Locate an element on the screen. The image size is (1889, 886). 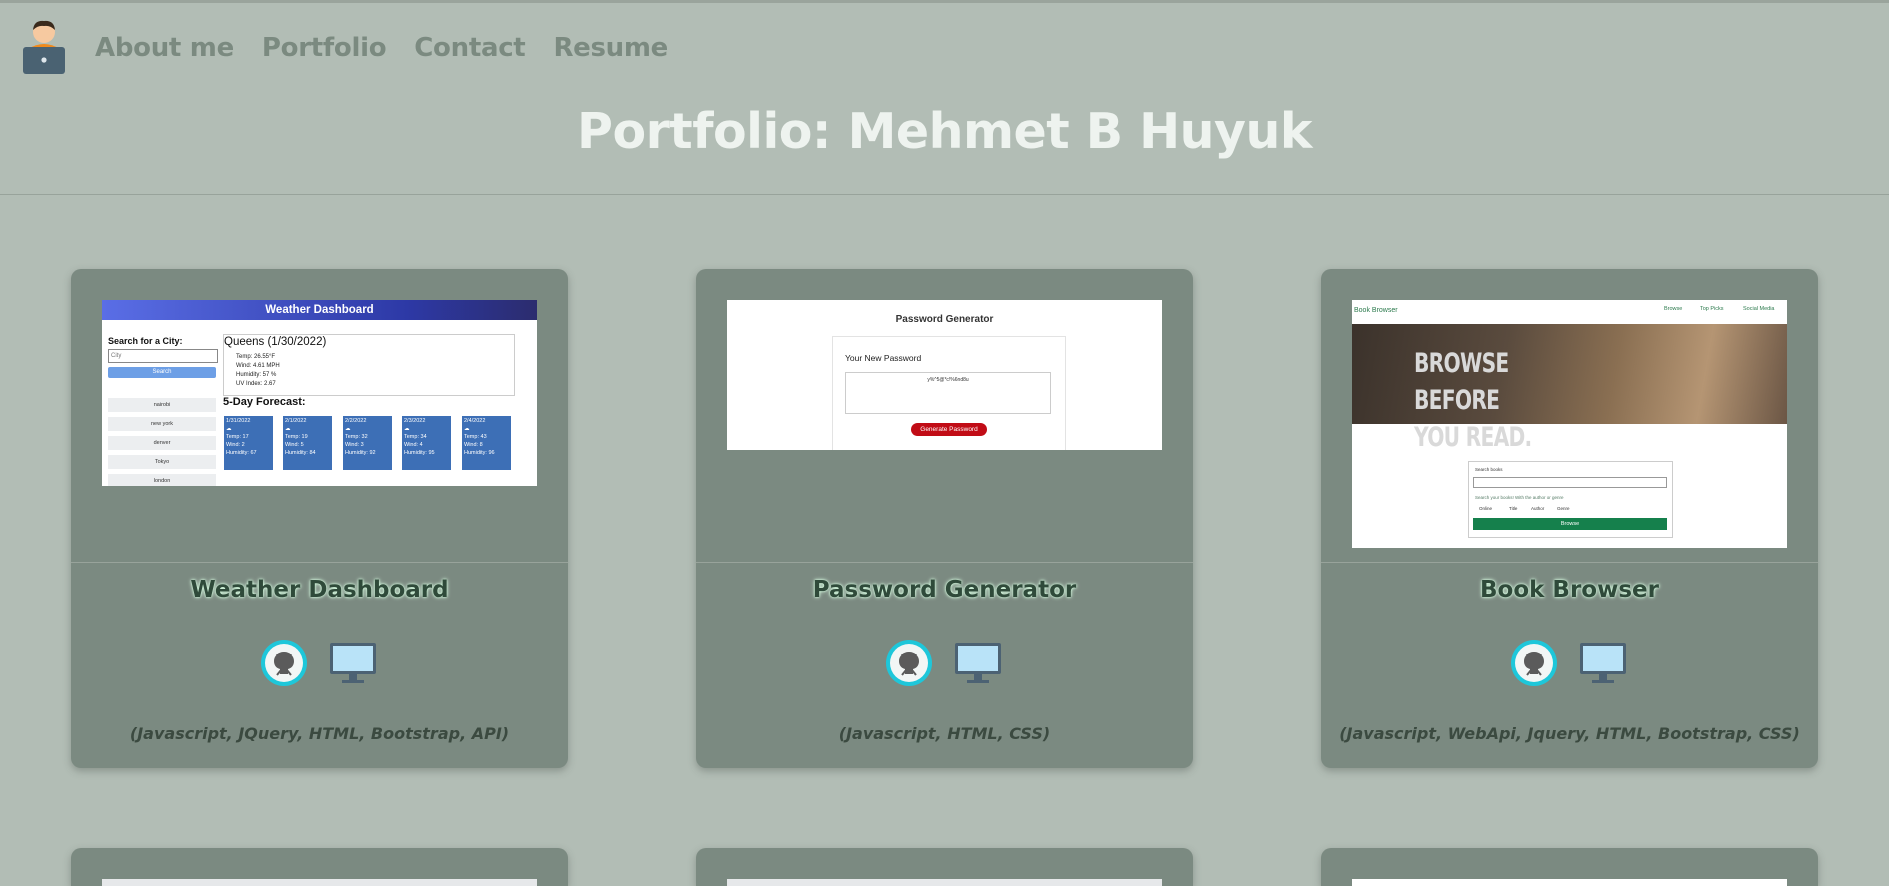
thumb-current-title: Queens (1/30/2022) is located at coordinates (275, 342).